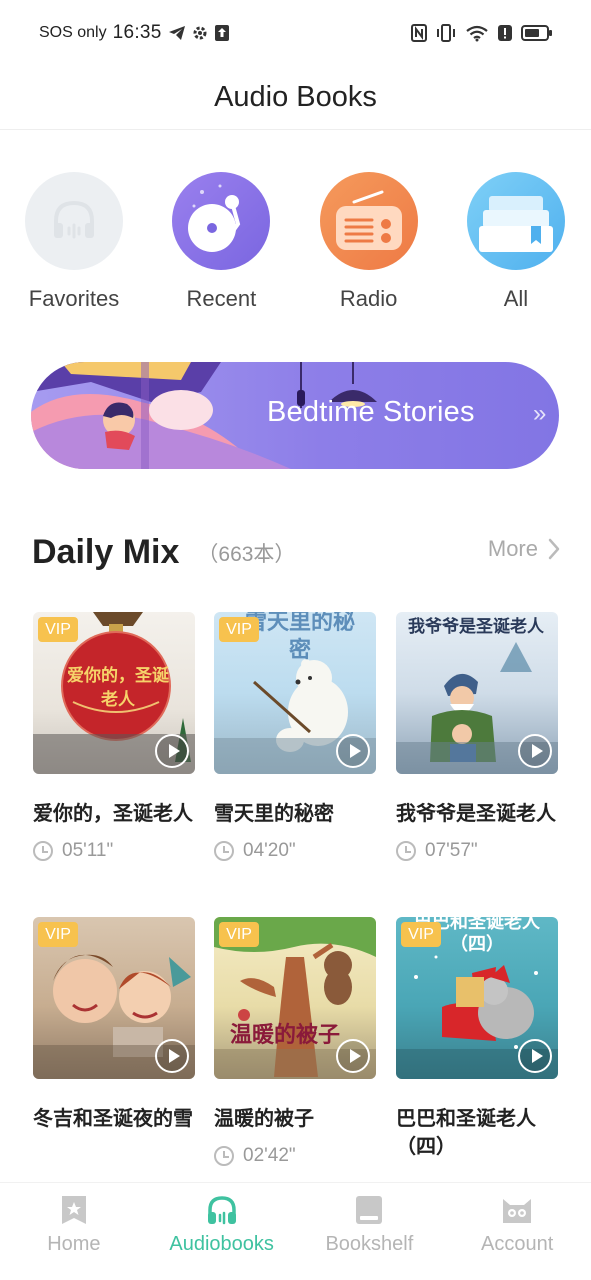  I want to click on nav-label: Account, so click(517, 1244).